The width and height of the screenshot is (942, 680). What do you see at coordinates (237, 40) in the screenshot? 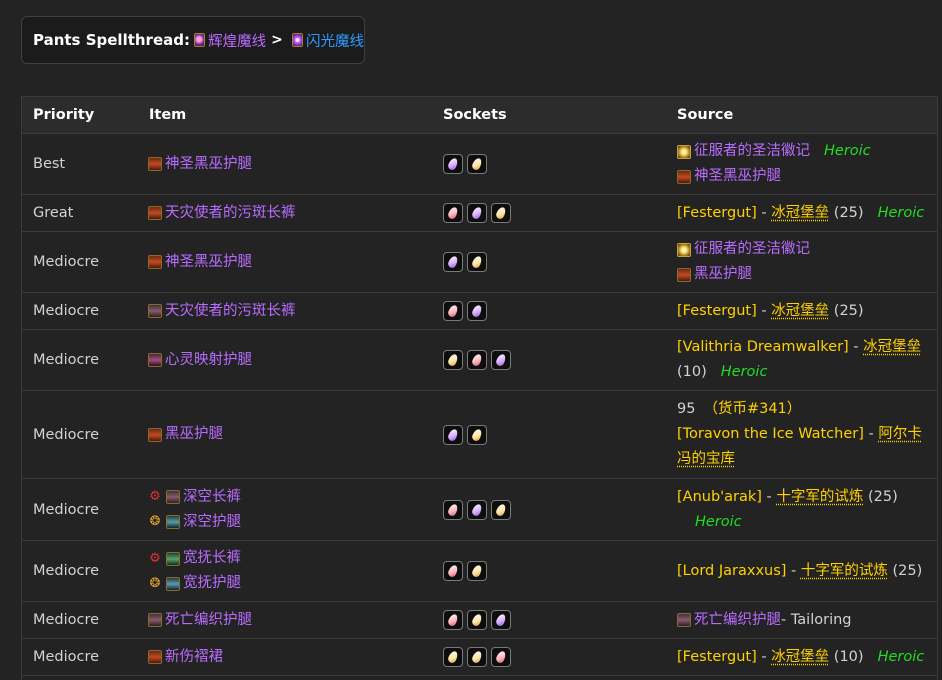
I see `spellthread-from-link: 辉煌魔线` at bounding box center [237, 40].